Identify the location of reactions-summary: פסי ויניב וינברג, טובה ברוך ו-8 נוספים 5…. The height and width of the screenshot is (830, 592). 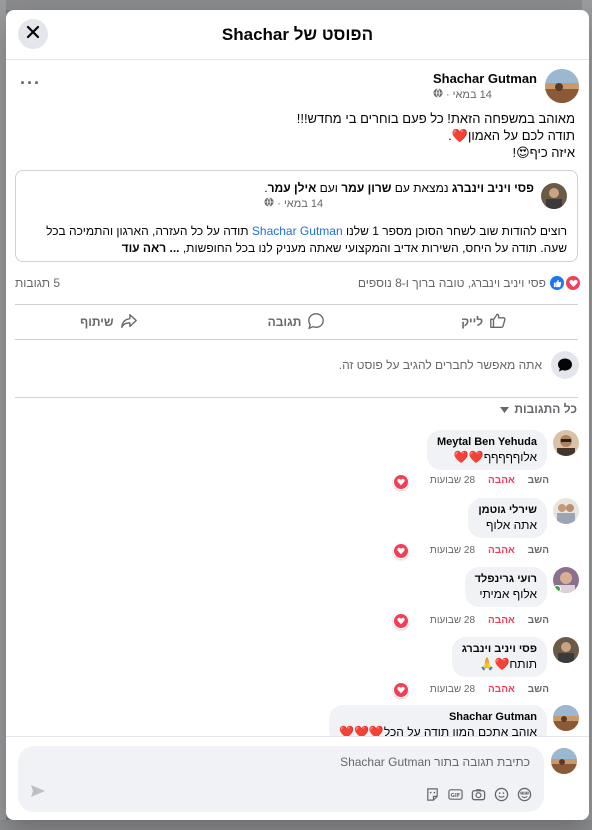
(298, 284).